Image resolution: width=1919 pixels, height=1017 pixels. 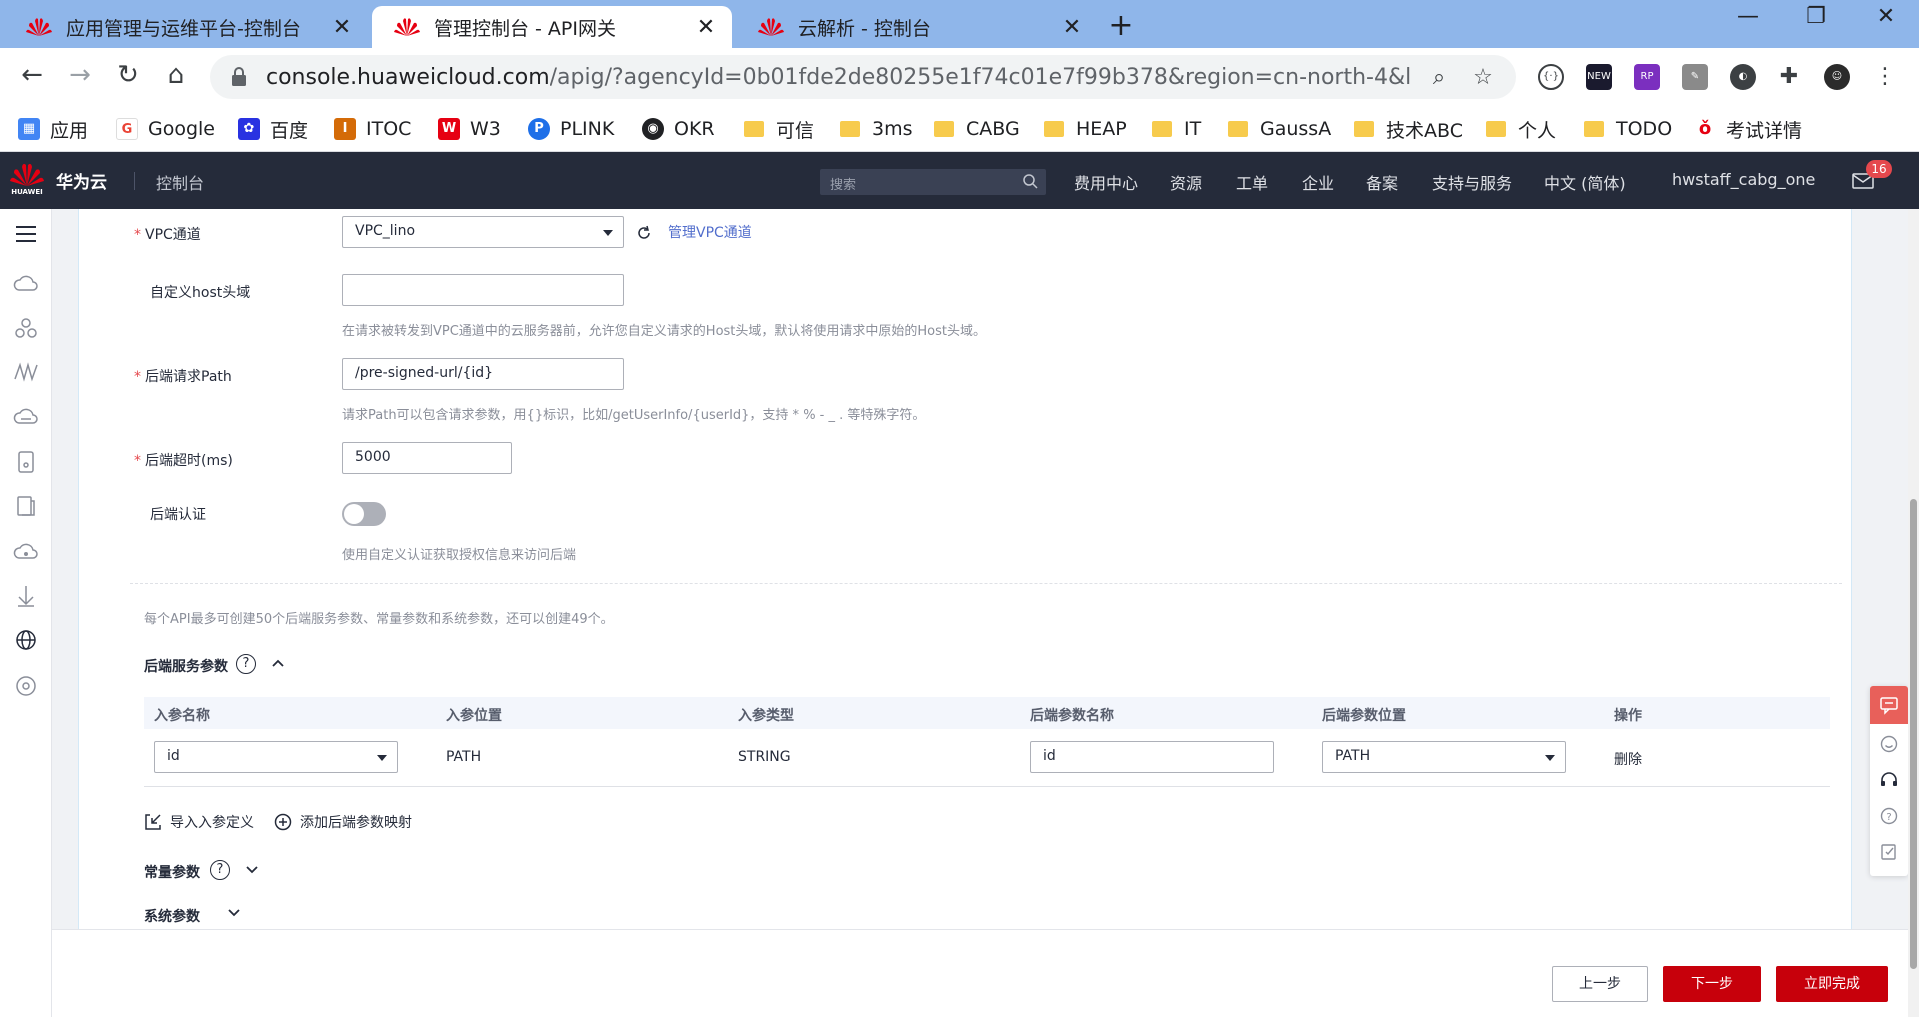 What do you see at coordinates (644, 233) in the screenshot?
I see `refresh-icon` at bounding box center [644, 233].